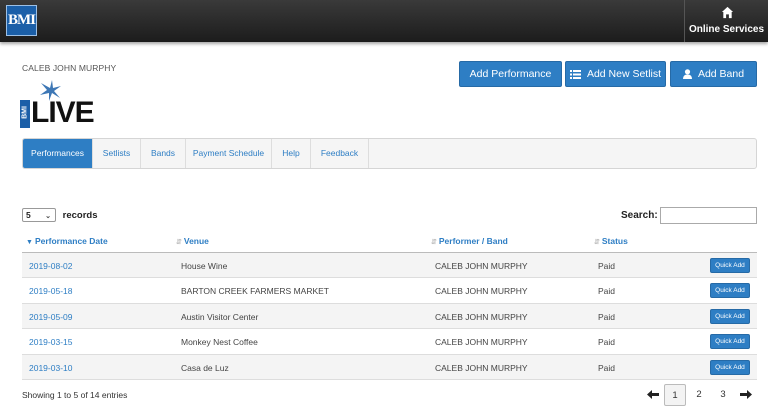 The image size is (768, 414). What do you see at coordinates (205, 367) in the screenshot?
I see `venue-cell: Casa de Luz` at bounding box center [205, 367].